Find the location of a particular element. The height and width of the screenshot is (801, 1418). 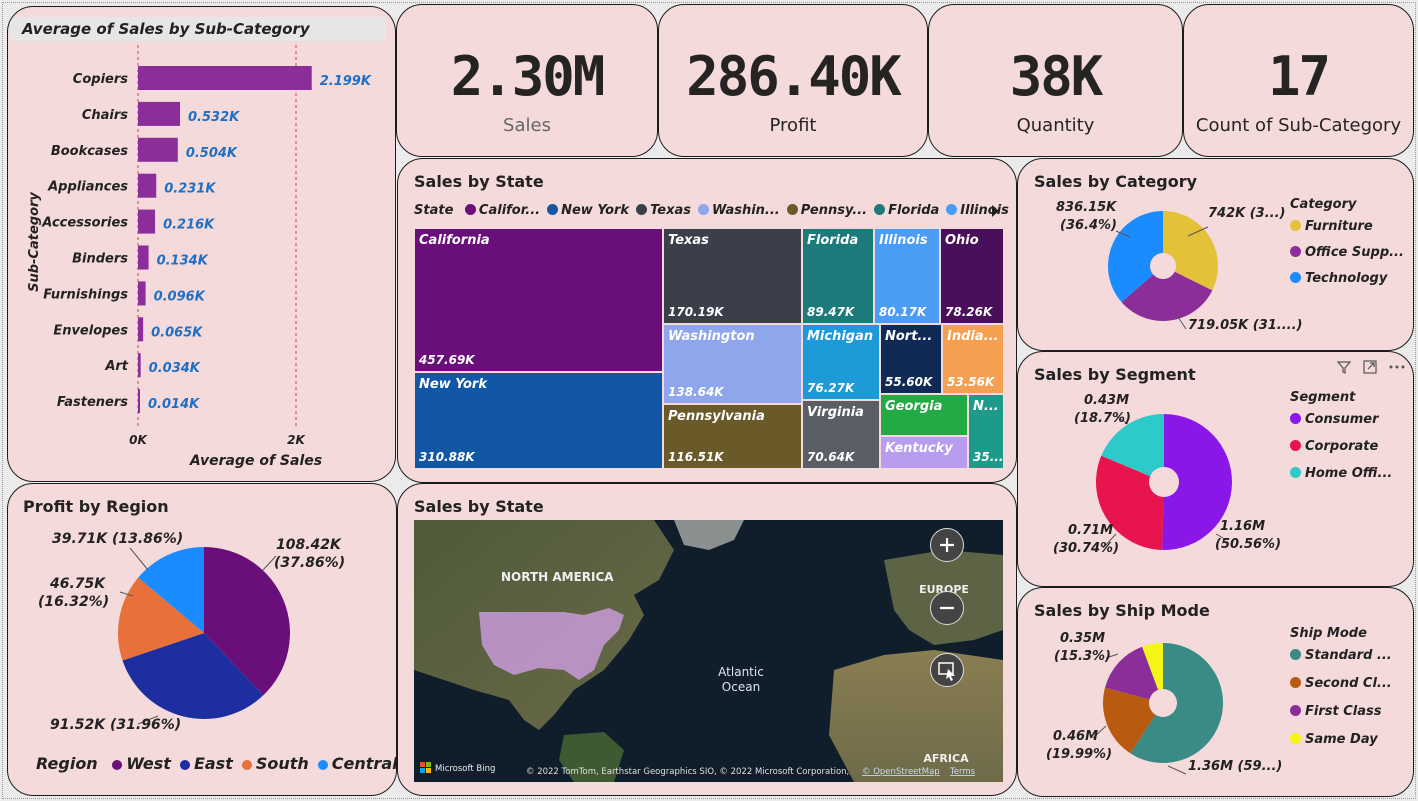

treemap-cell: California 457.69K is located at coordinates (538, 300).